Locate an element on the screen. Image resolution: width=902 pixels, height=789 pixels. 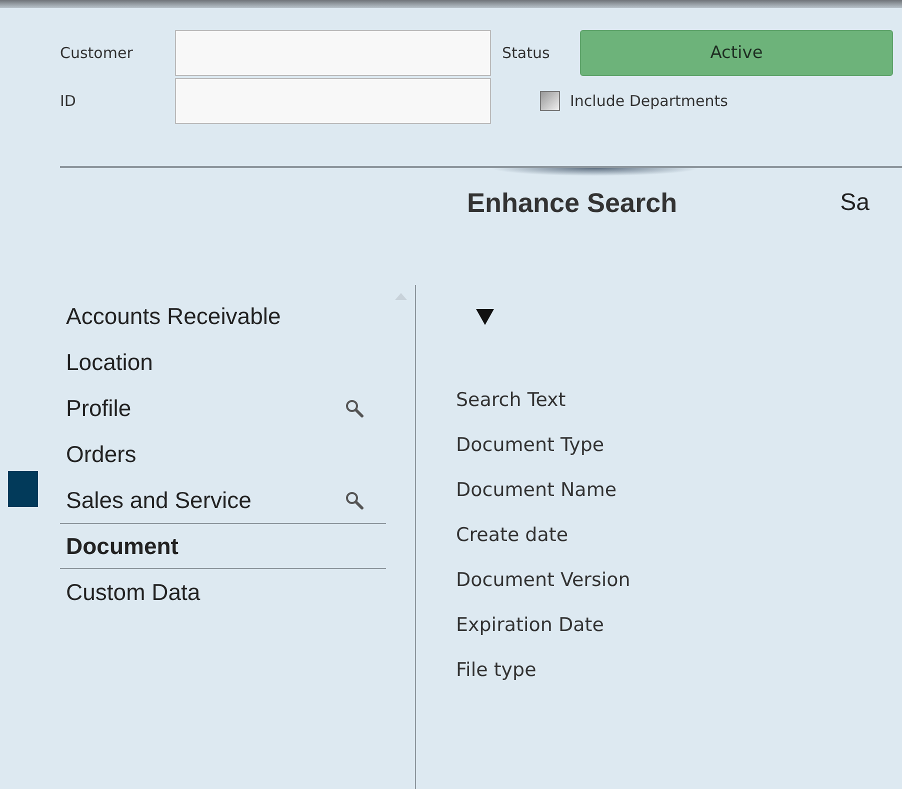
field-name: Document Type is located at coordinates (543, 456).